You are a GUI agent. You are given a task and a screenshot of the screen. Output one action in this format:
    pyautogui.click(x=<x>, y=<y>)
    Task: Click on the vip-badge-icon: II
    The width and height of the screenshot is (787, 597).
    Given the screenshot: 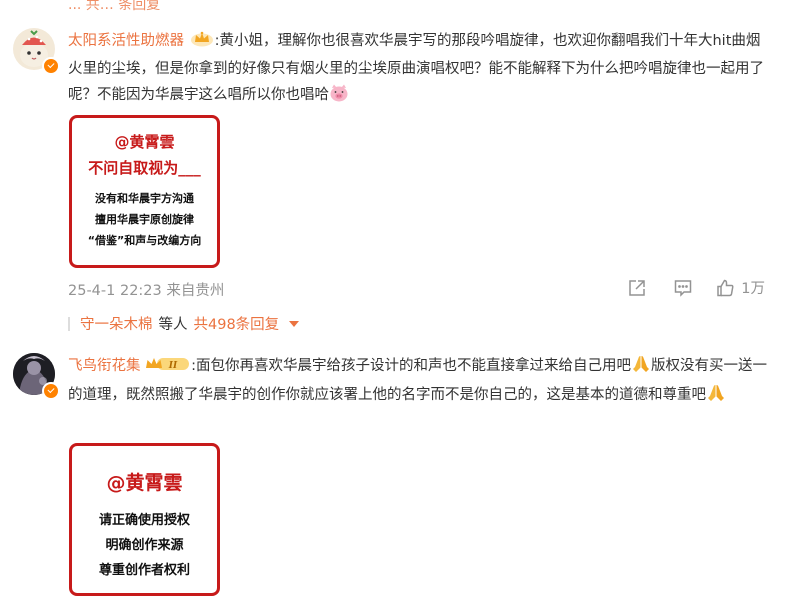 What is the action you would take?
    pyautogui.click(x=168, y=368)
    